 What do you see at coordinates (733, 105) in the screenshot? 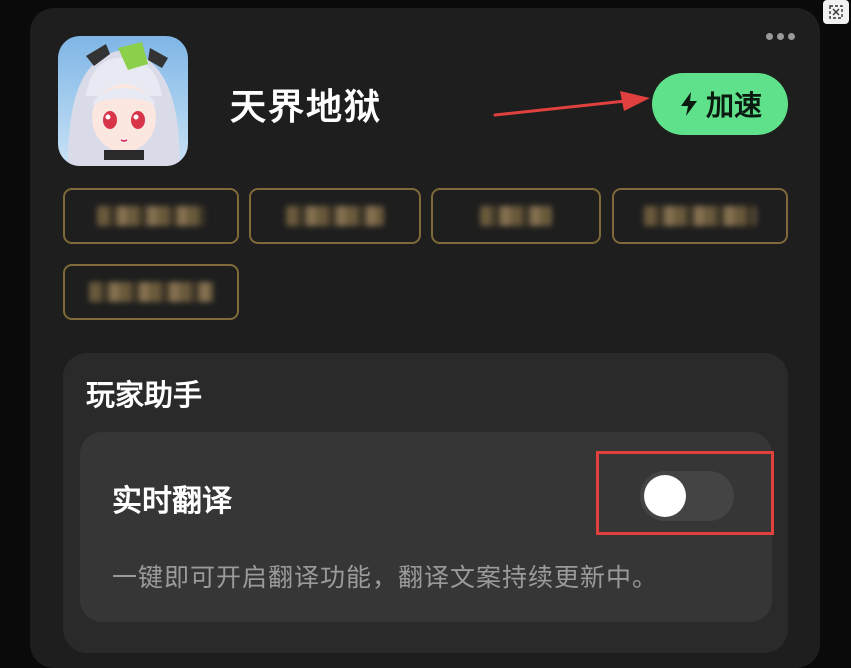
I see `boost-label: 加速` at bounding box center [733, 105].